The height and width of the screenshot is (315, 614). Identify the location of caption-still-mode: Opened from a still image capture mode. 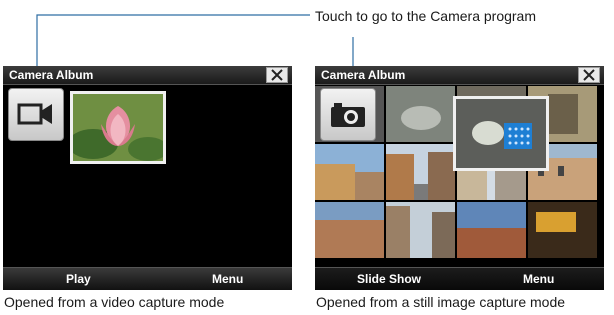
(441, 302).